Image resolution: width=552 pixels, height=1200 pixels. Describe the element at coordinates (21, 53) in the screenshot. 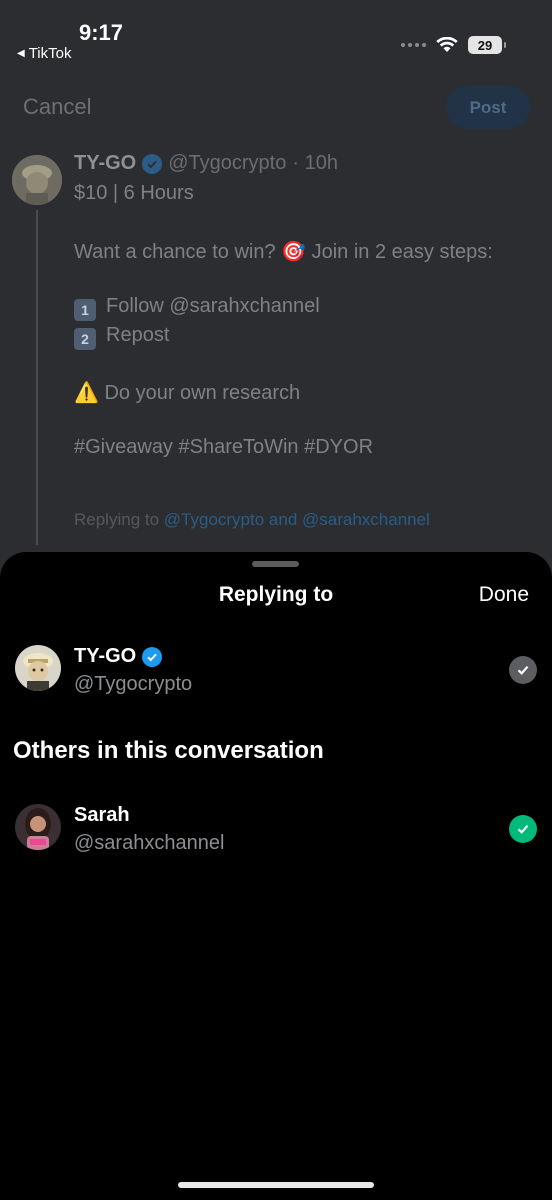

I see `back-triangle-icon: ◀` at that location.